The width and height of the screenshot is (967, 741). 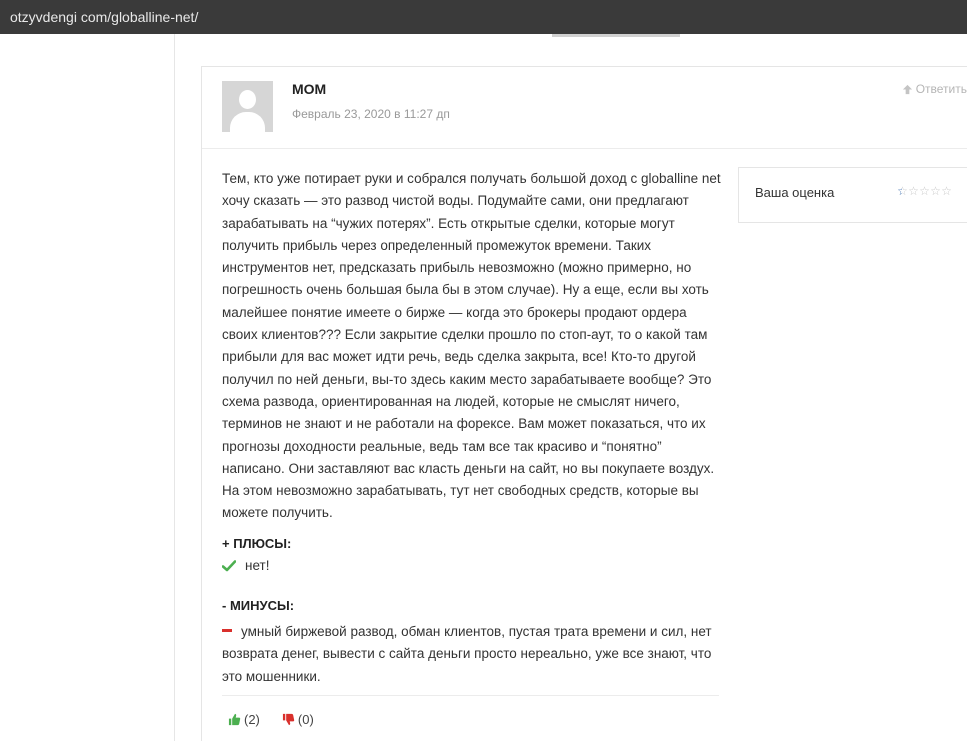 What do you see at coordinates (309, 89) in the screenshot?
I see `comment-author: MOM` at bounding box center [309, 89].